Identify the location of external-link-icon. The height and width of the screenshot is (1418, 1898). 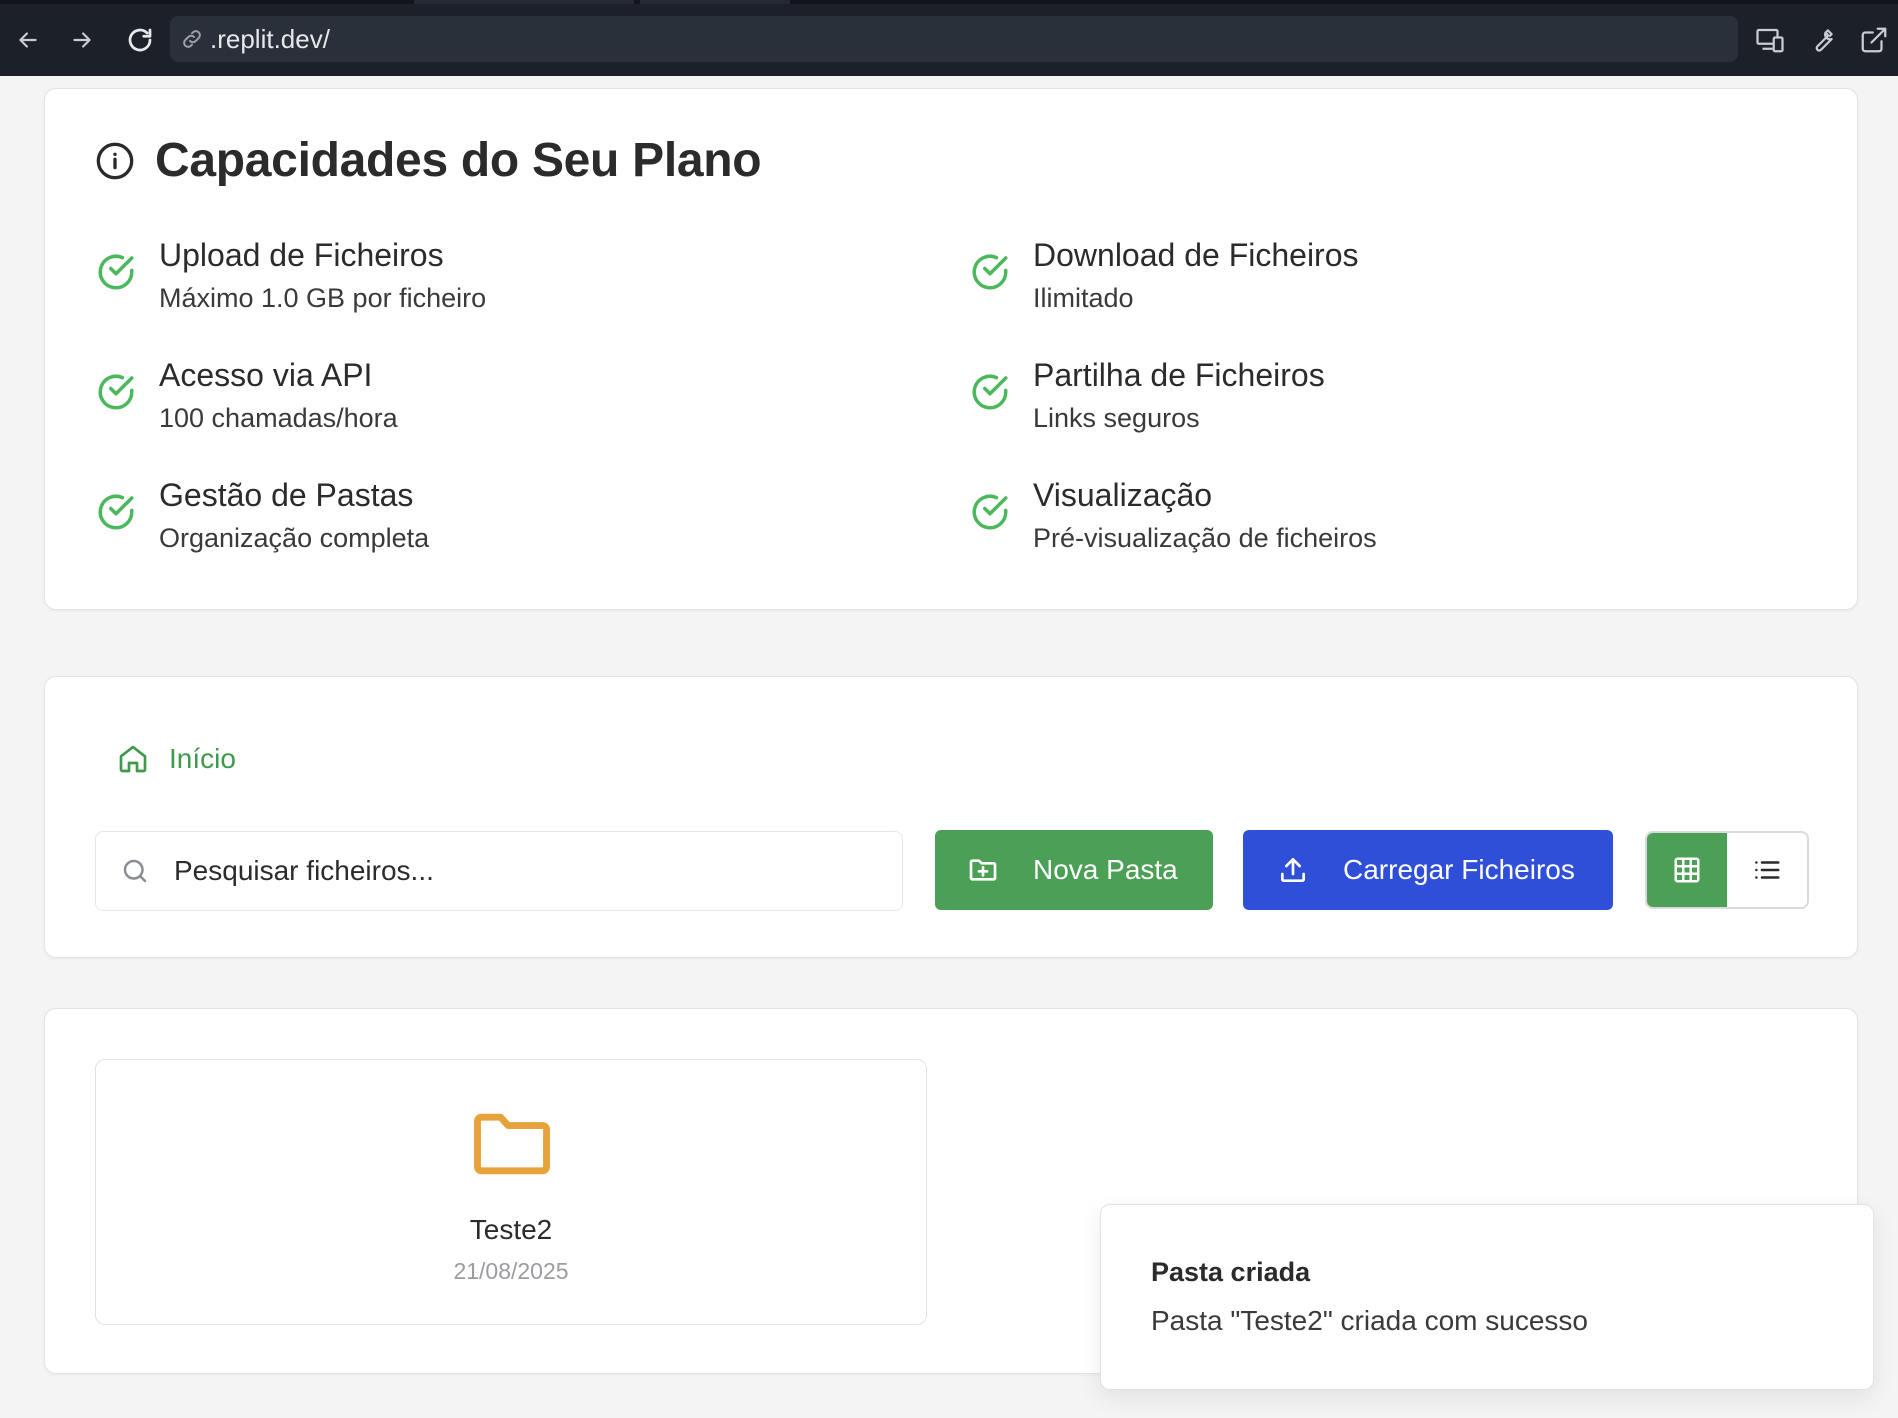
(1874, 40).